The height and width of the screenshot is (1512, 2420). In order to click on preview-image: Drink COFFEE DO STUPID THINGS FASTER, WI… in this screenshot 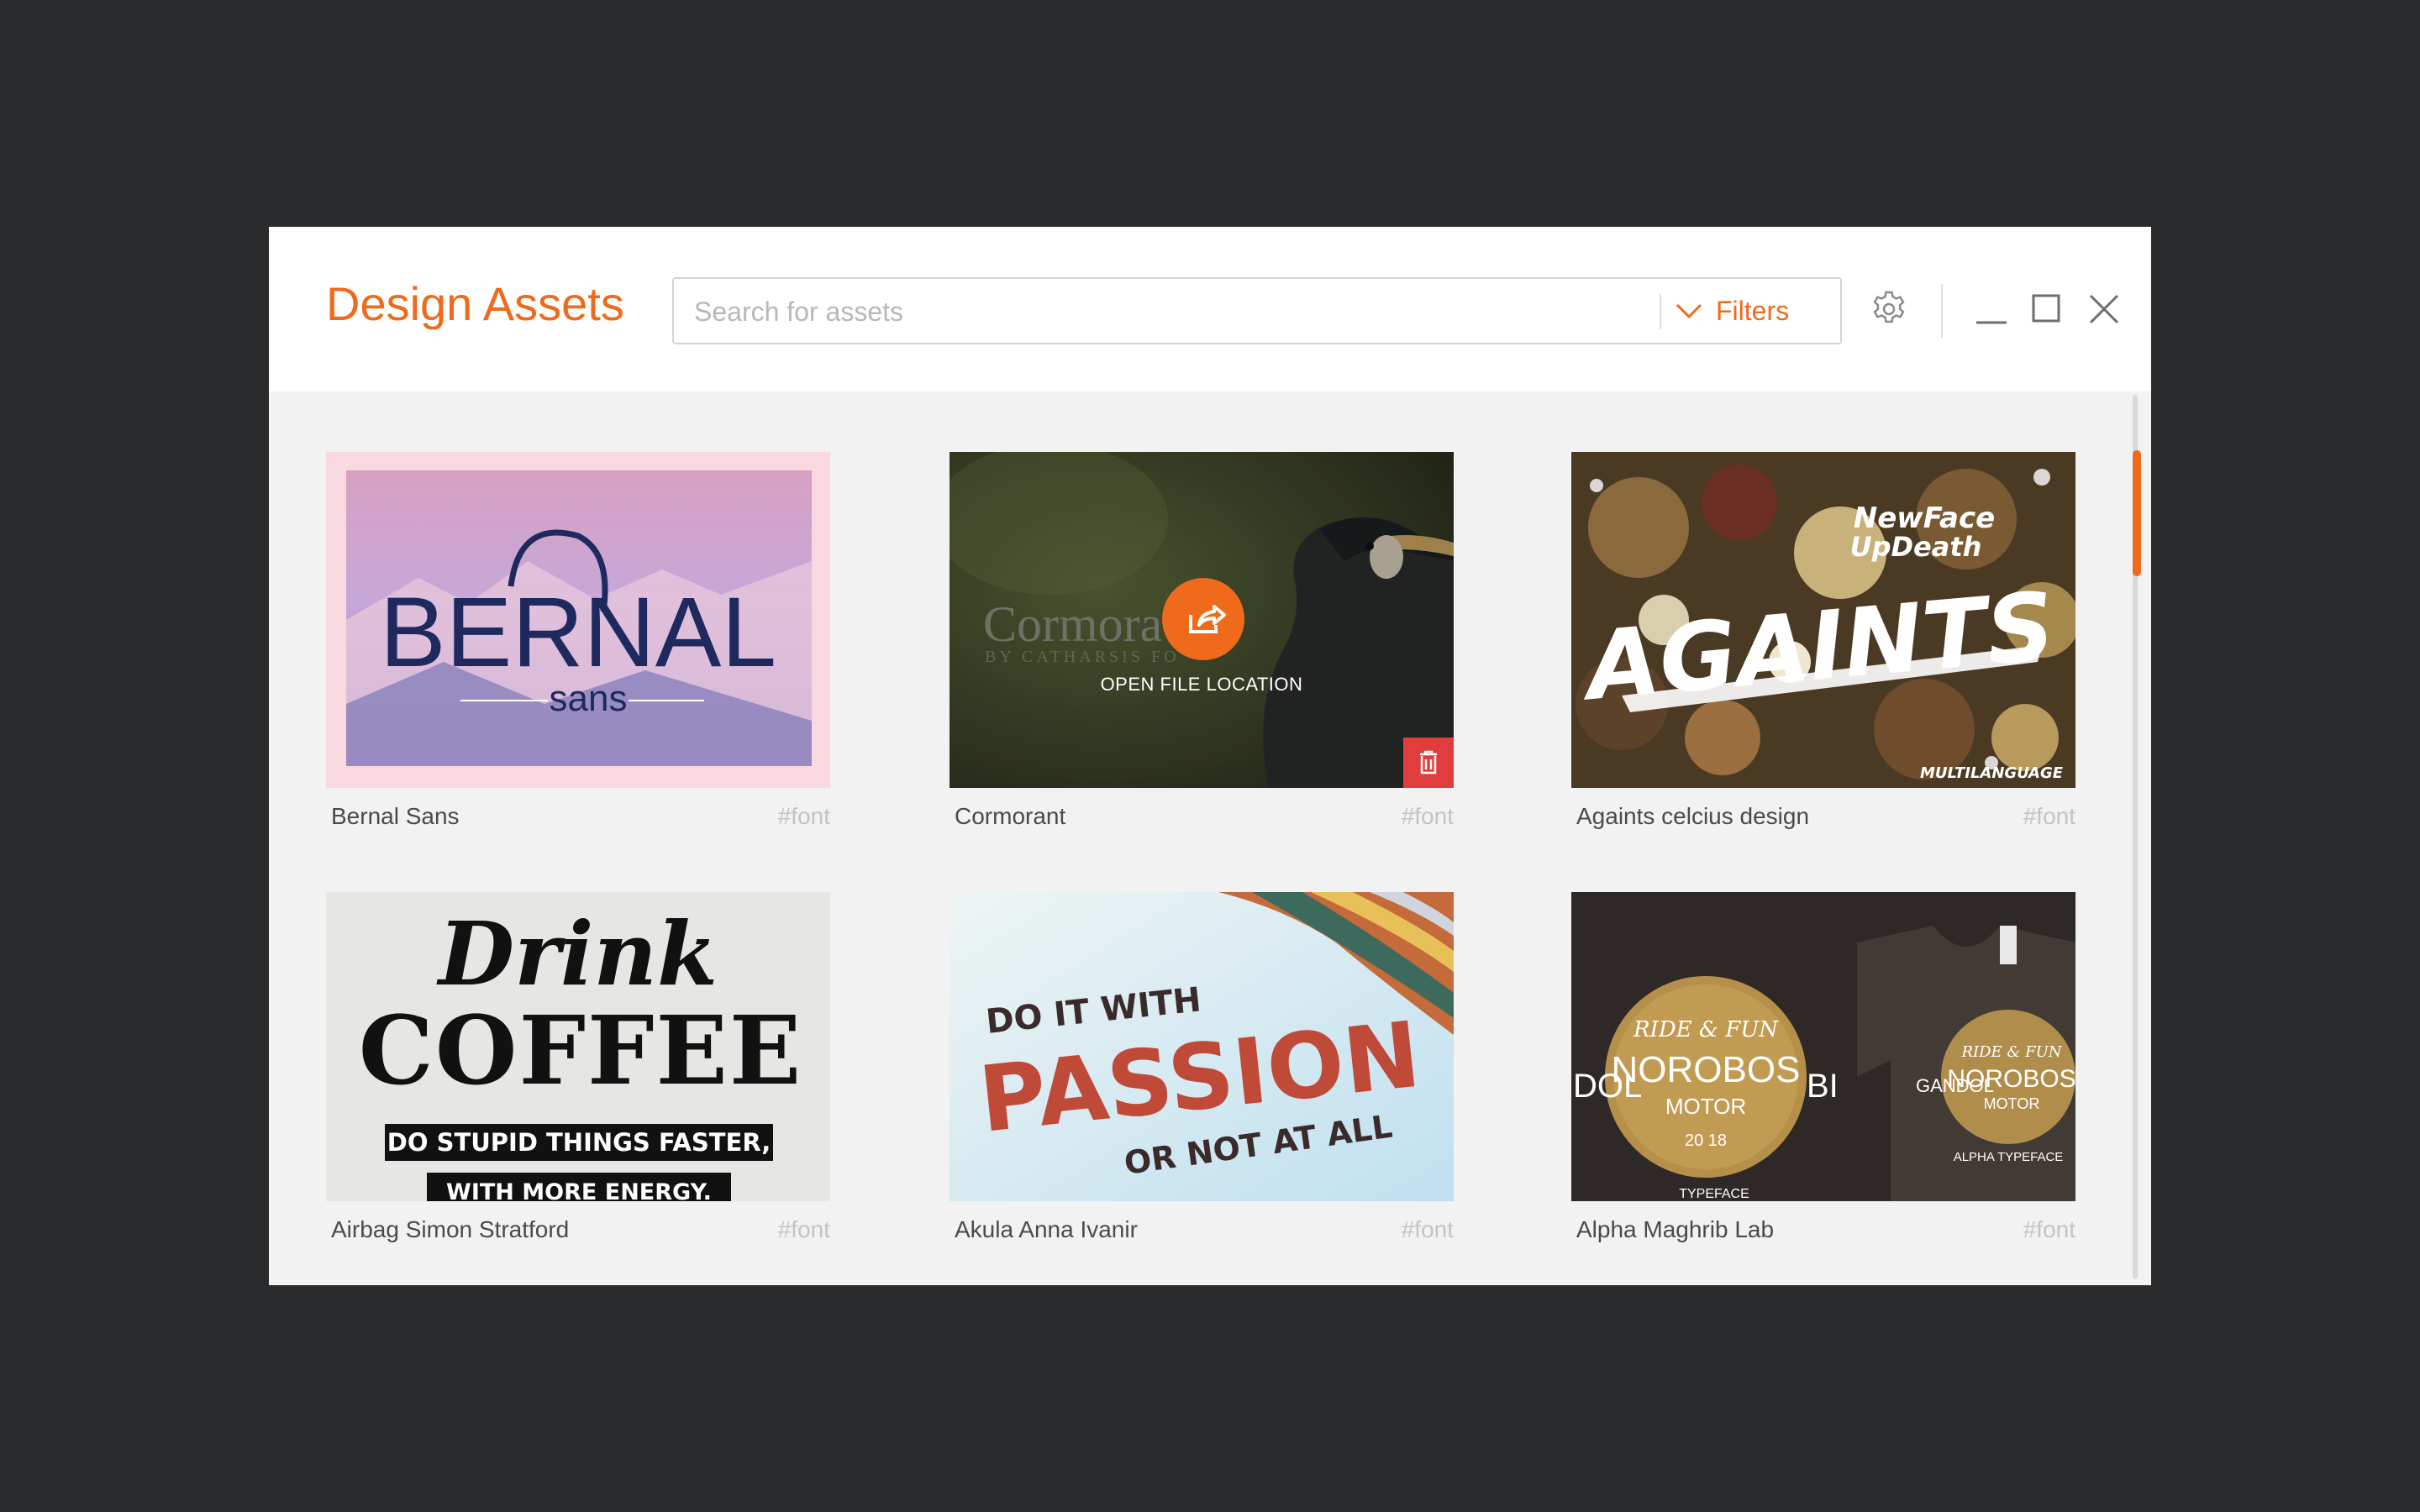, I will do `click(578, 1046)`.